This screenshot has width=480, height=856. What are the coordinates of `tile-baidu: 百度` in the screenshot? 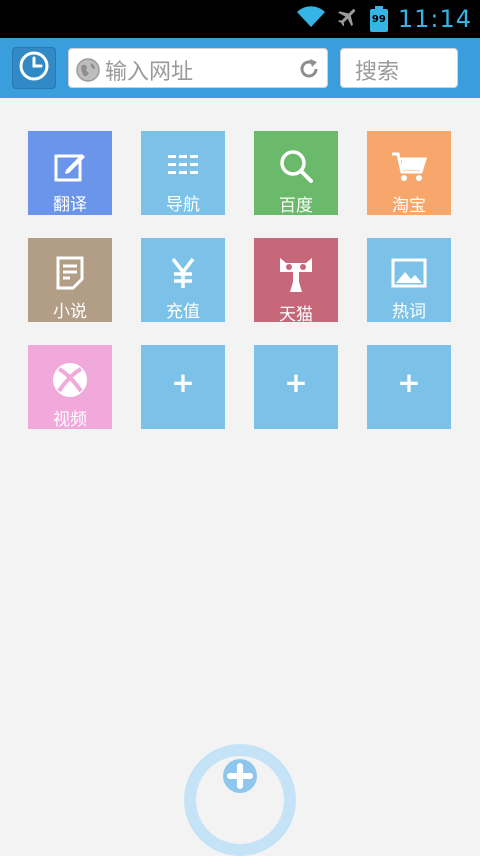 It's located at (296, 173).